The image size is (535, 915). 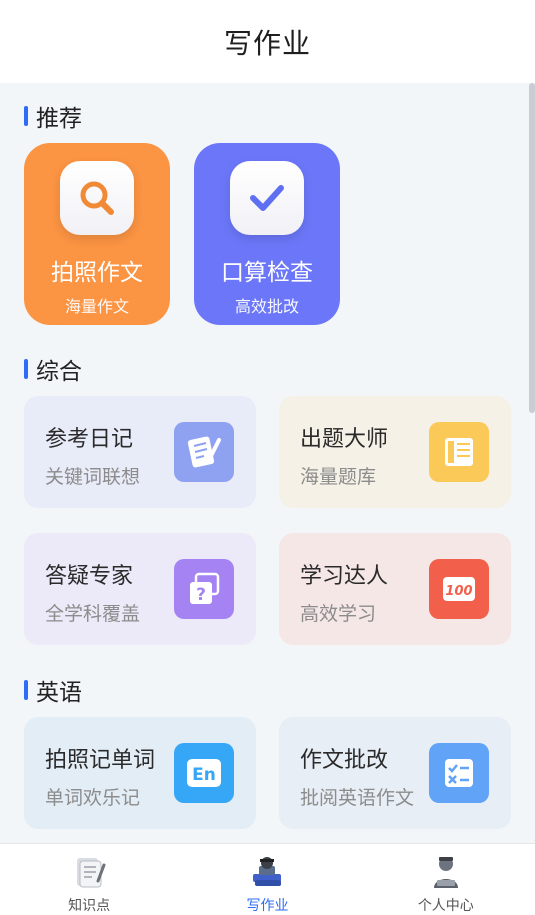 What do you see at coordinates (100, 760) in the screenshot?
I see `photo-vocab-title: 拍照记单词` at bounding box center [100, 760].